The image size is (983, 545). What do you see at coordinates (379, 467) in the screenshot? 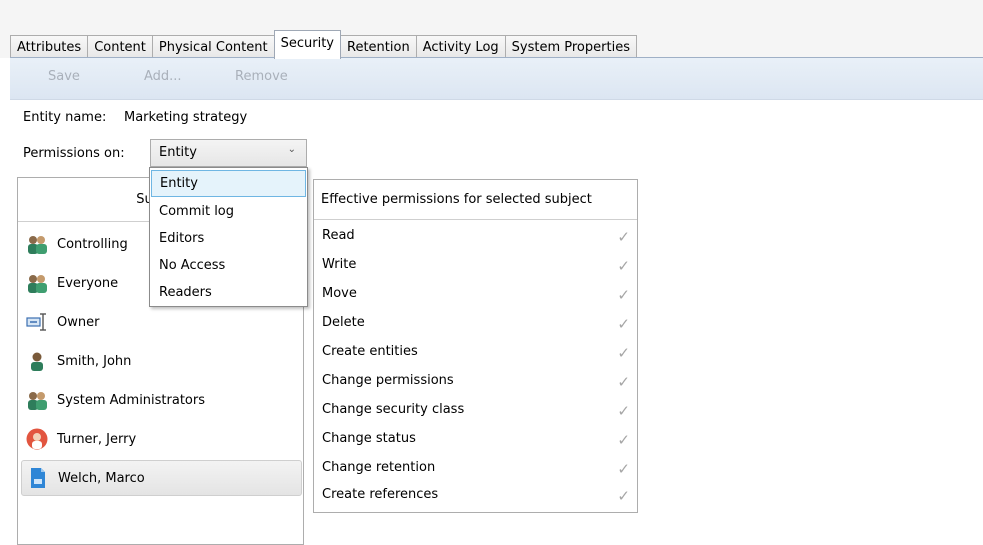
I see `permission-label: Change retention` at bounding box center [379, 467].